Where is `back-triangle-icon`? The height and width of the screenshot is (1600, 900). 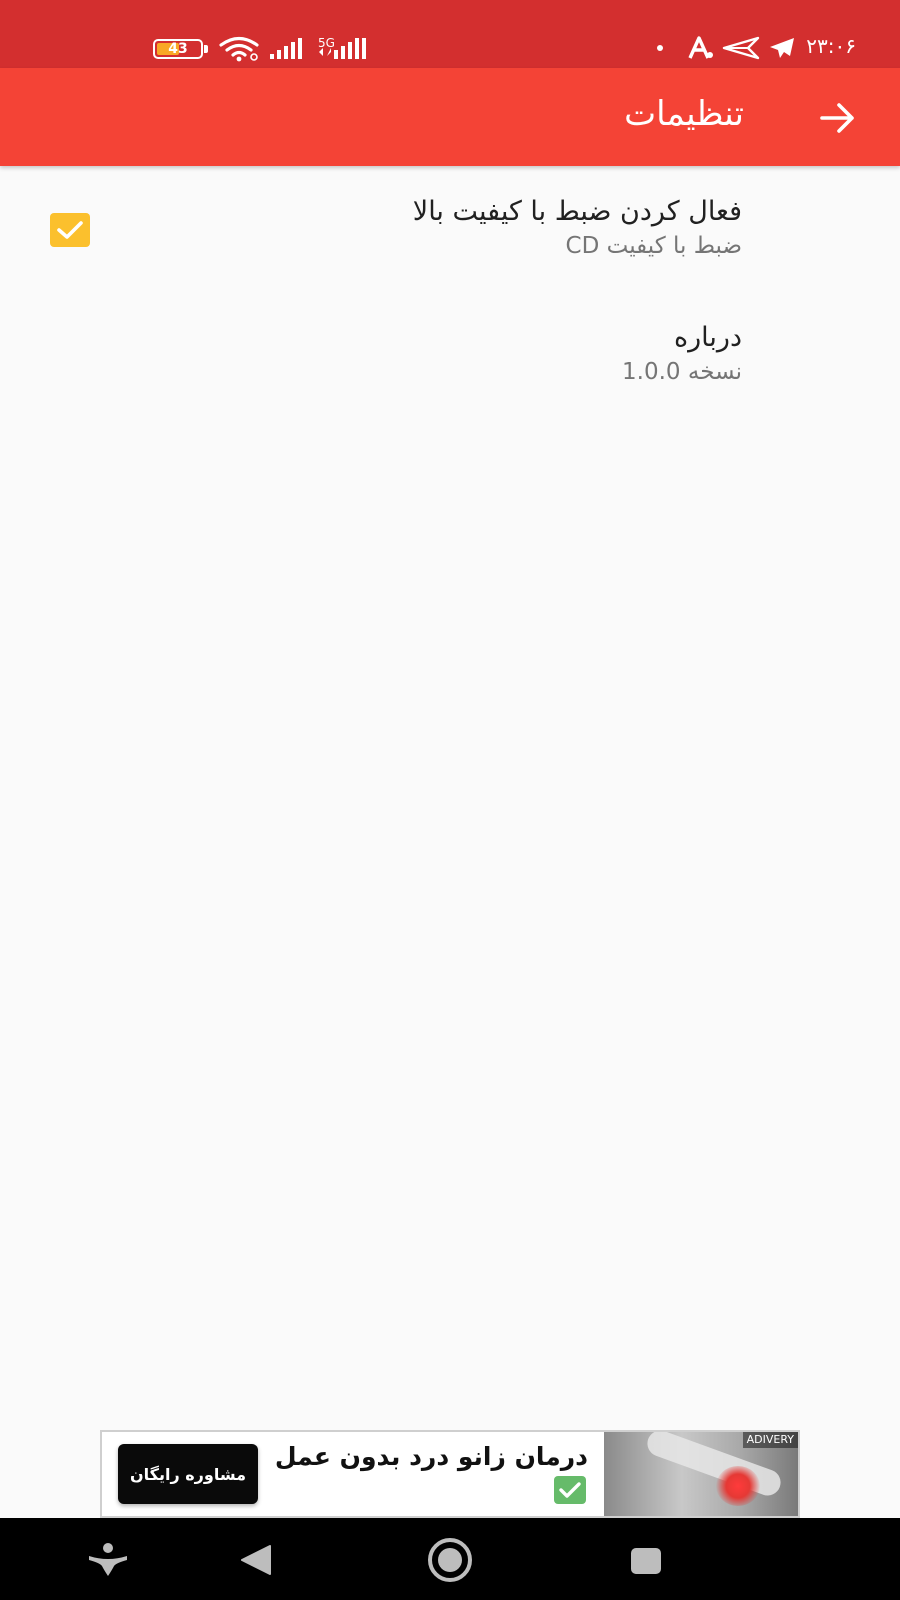 back-triangle-icon is located at coordinates (256, 1560).